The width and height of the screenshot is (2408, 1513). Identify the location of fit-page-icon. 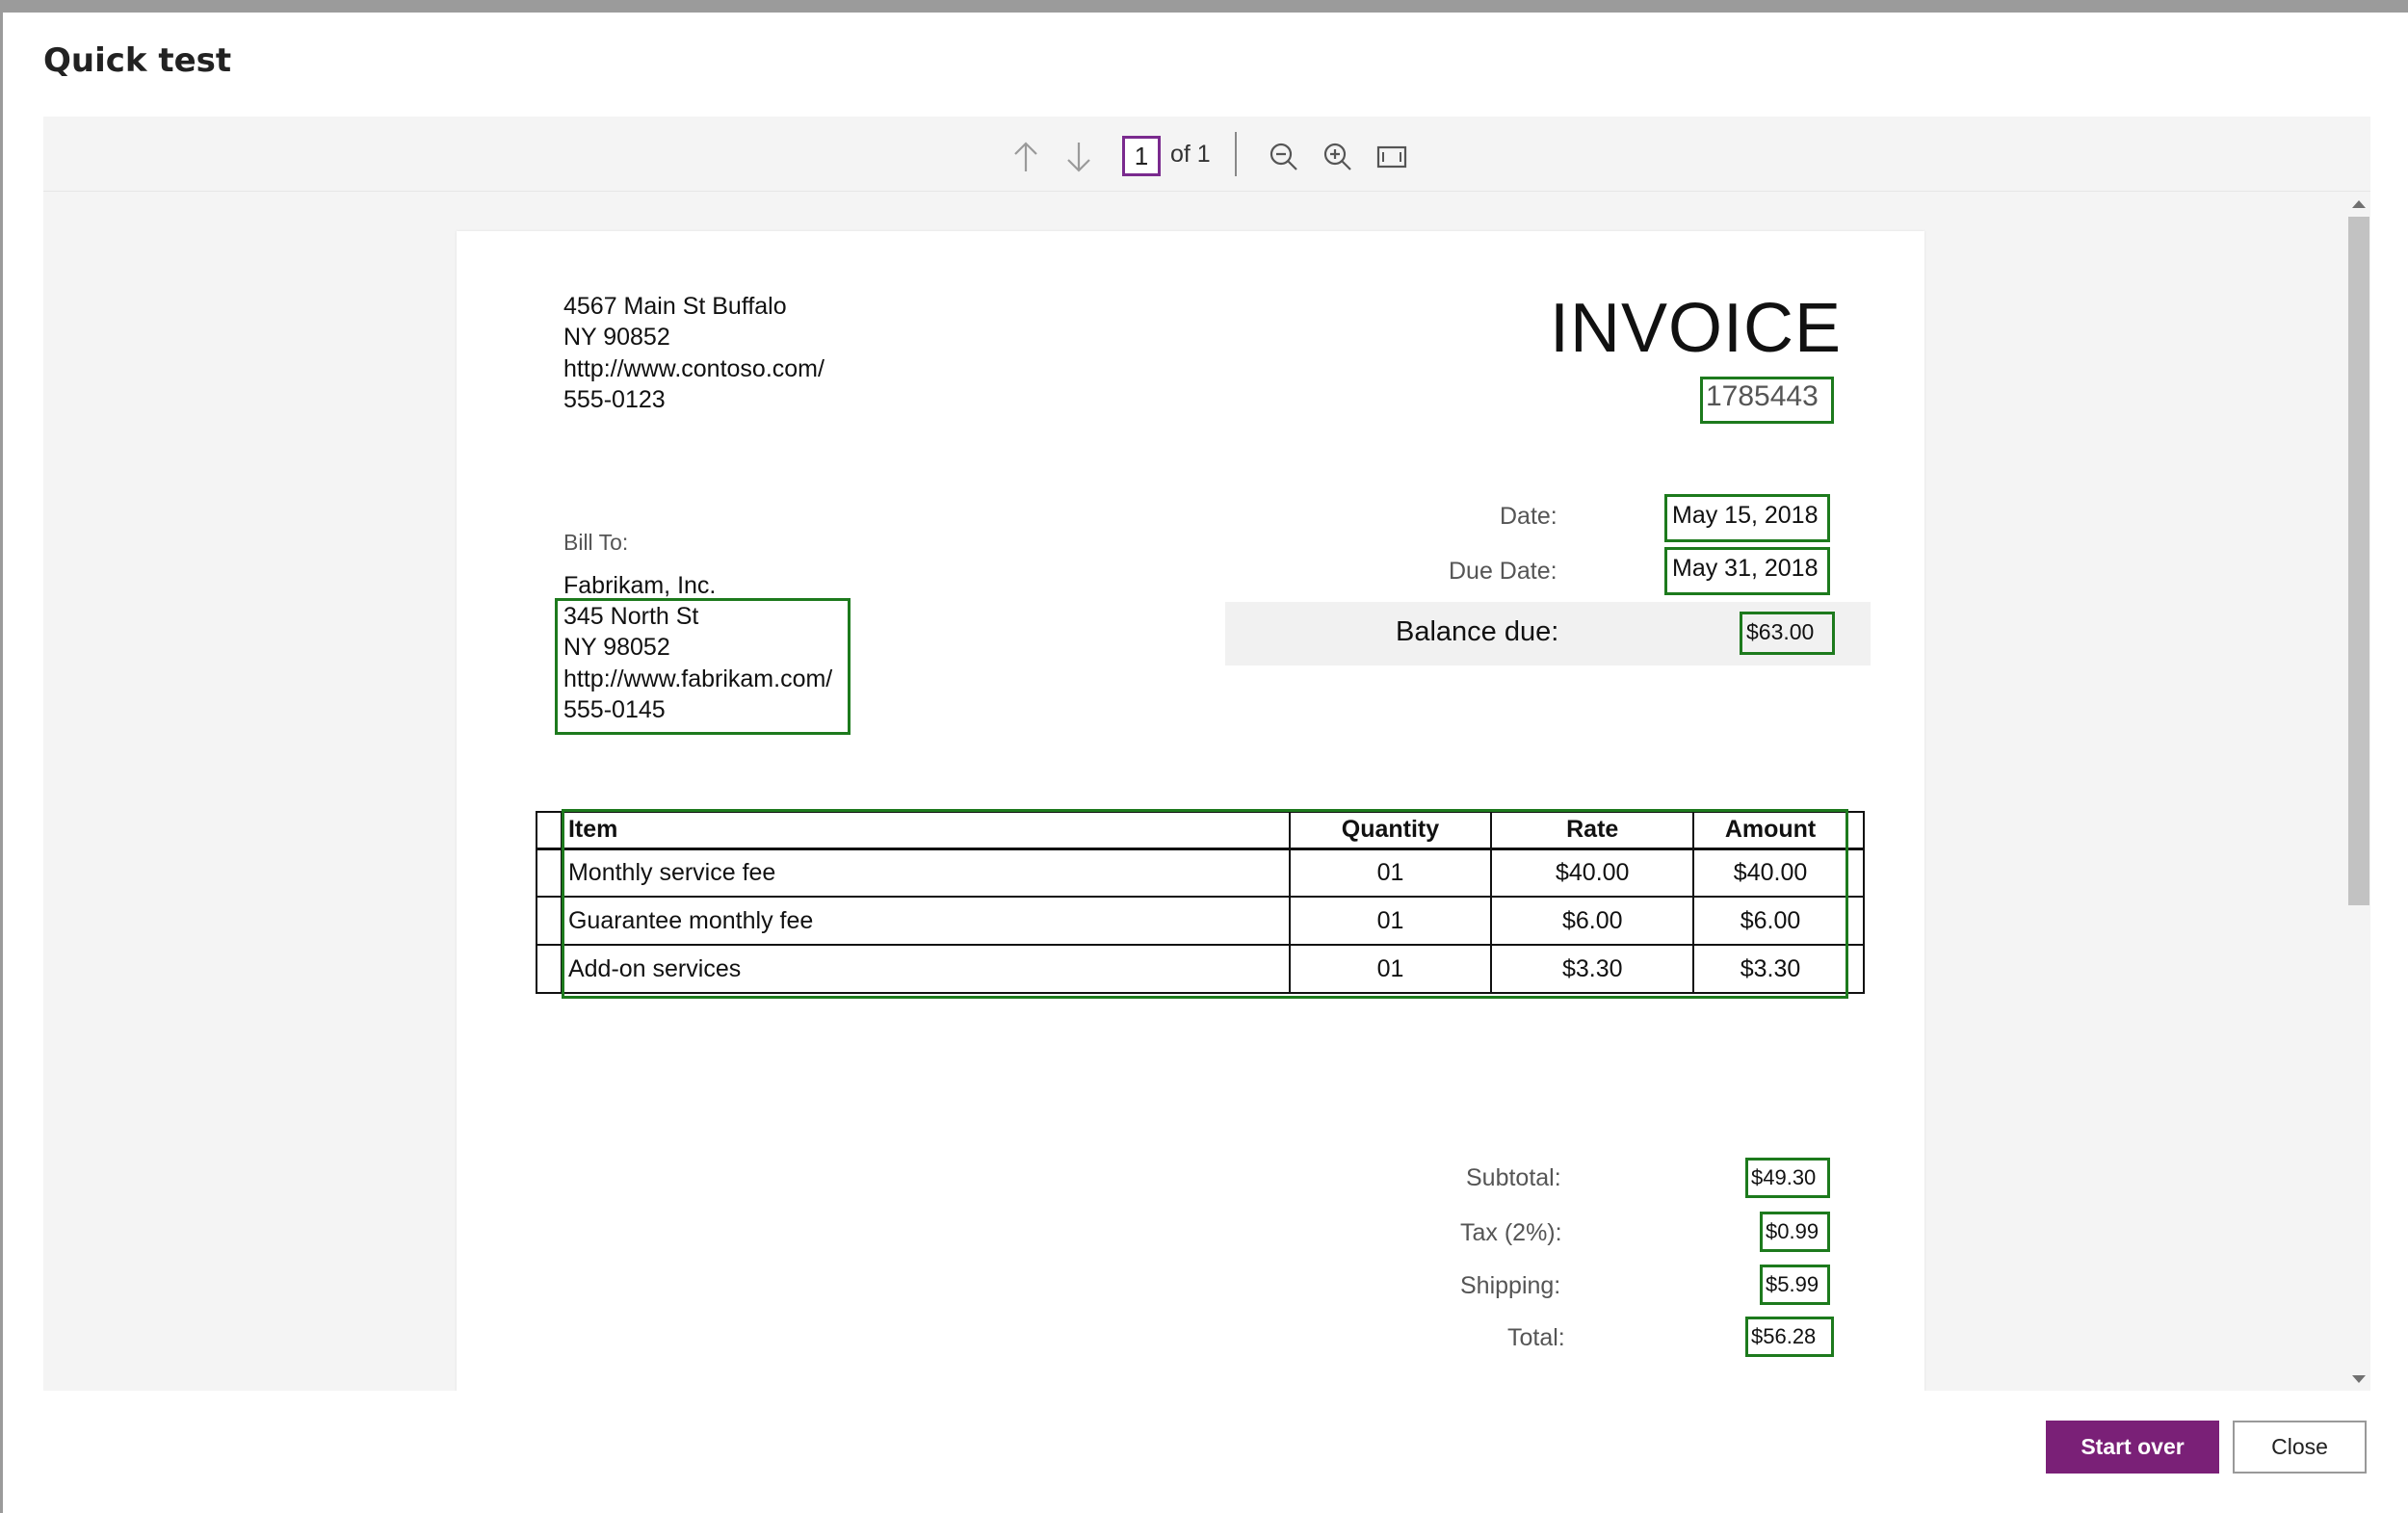
(1392, 157).